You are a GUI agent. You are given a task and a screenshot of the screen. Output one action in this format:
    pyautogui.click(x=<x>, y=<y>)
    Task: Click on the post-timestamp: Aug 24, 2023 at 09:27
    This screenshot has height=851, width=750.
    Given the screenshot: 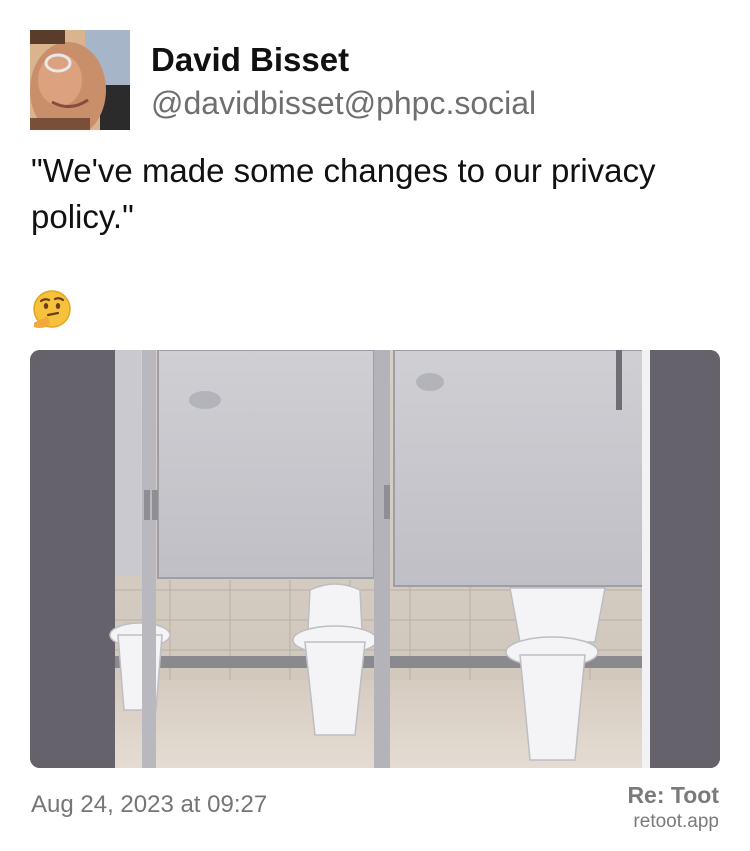 What is the action you would take?
    pyautogui.click(x=149, y=804)
    